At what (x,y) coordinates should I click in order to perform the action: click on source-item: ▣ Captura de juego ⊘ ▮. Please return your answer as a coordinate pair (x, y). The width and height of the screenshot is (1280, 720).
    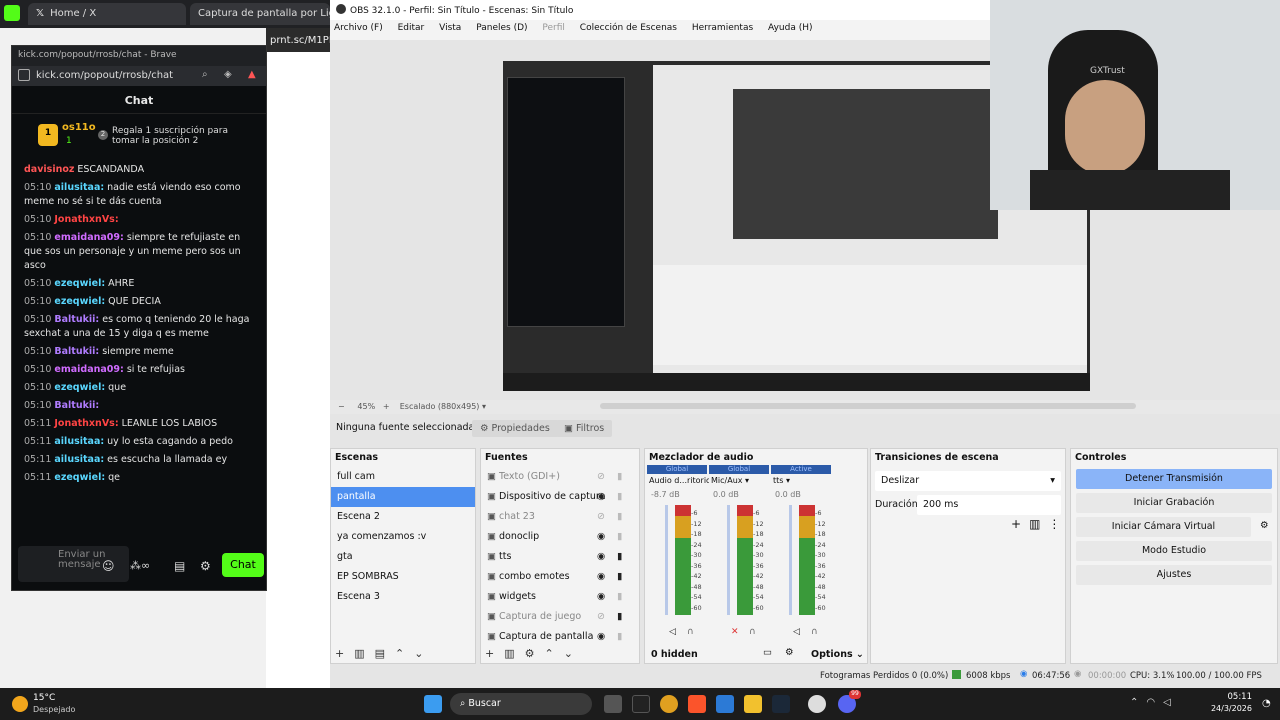
    Looking at the image, I should click on (560, 617).